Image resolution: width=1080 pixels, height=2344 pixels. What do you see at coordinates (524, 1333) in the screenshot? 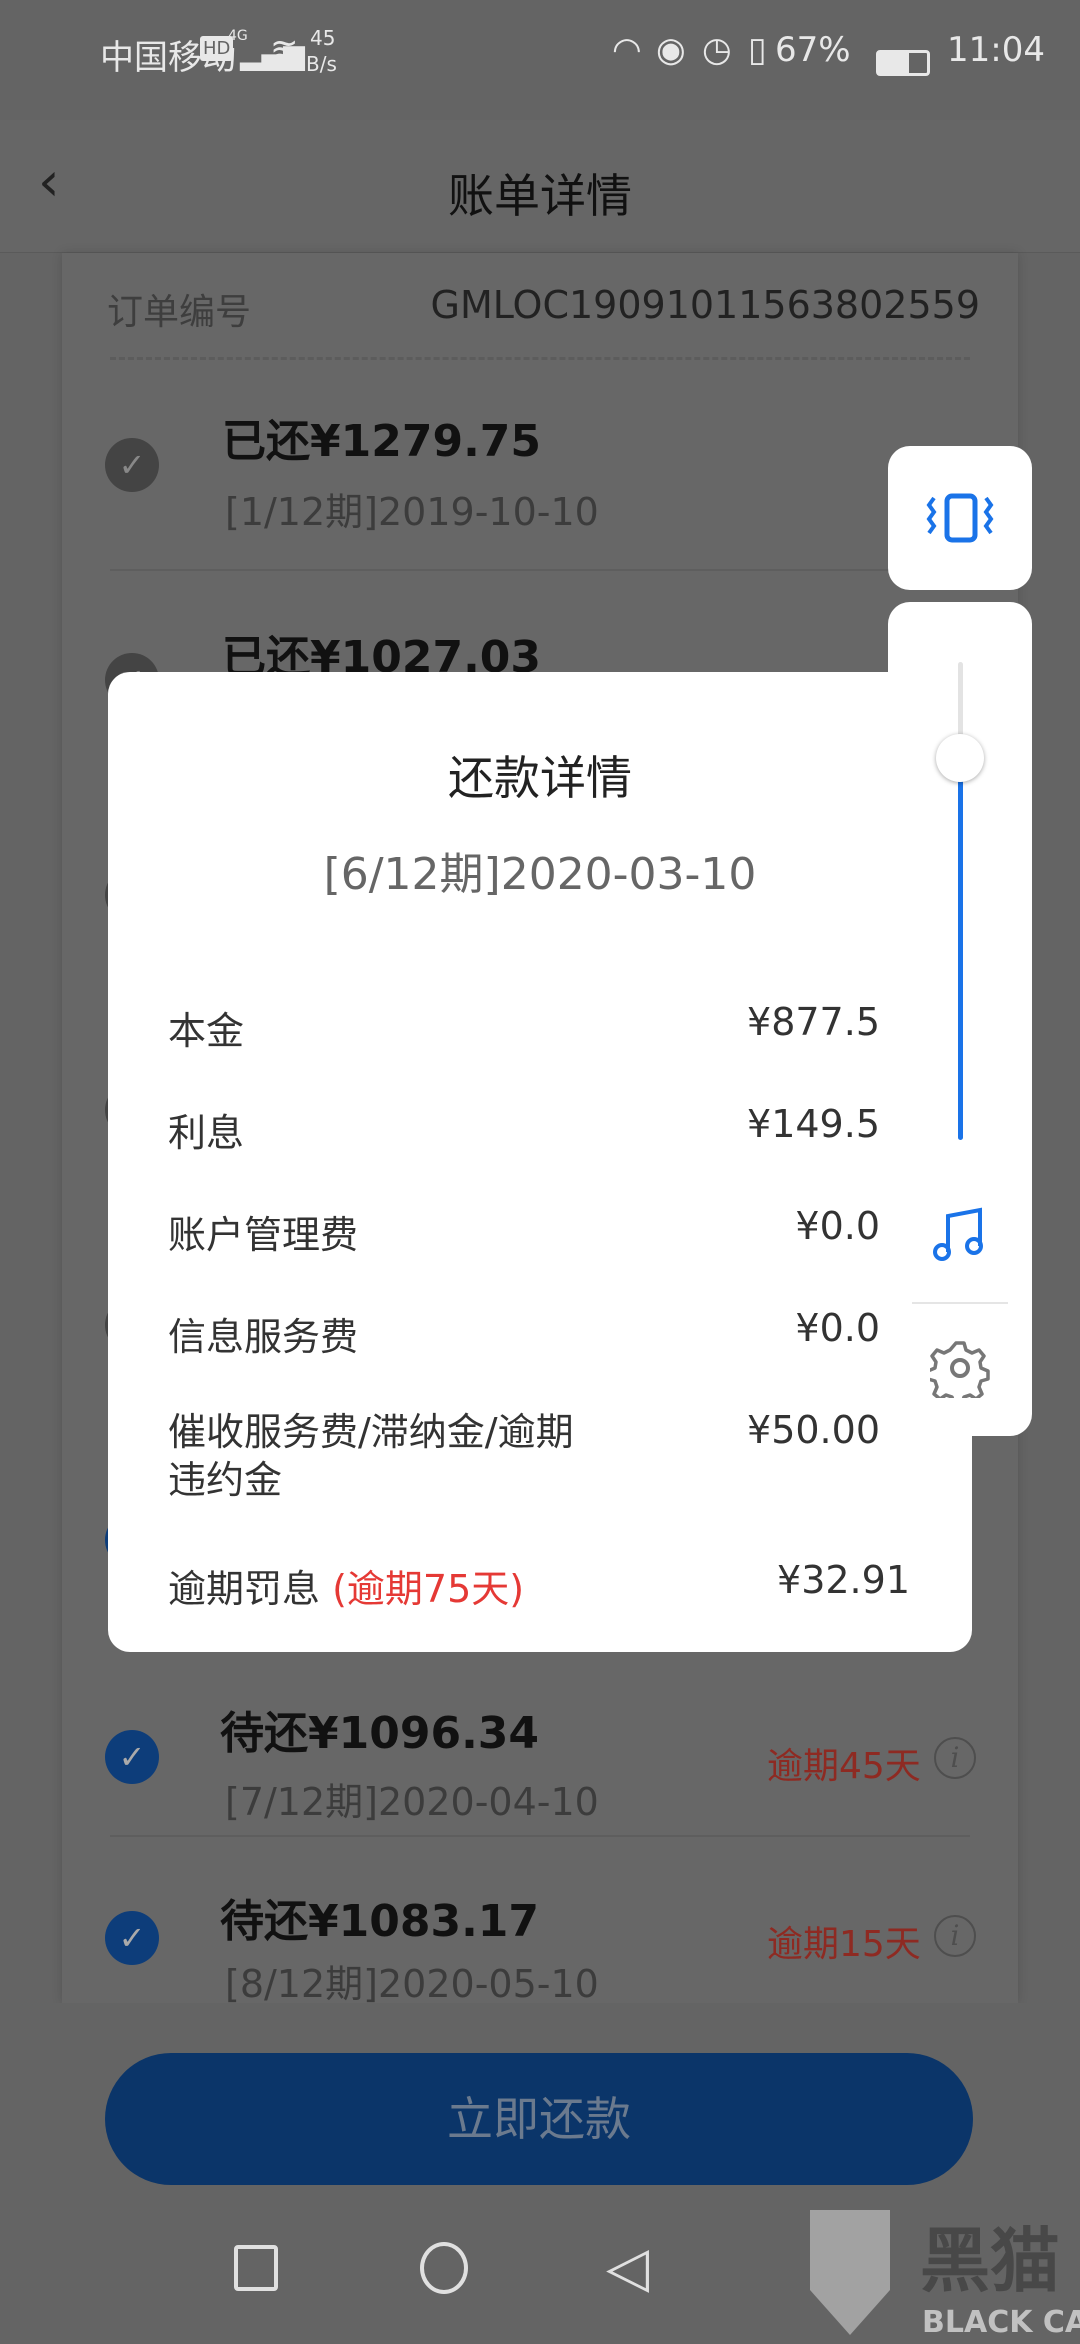
I see `detail-row: 信息服务费 ¥0.0` at bounding box center [524, 1333].